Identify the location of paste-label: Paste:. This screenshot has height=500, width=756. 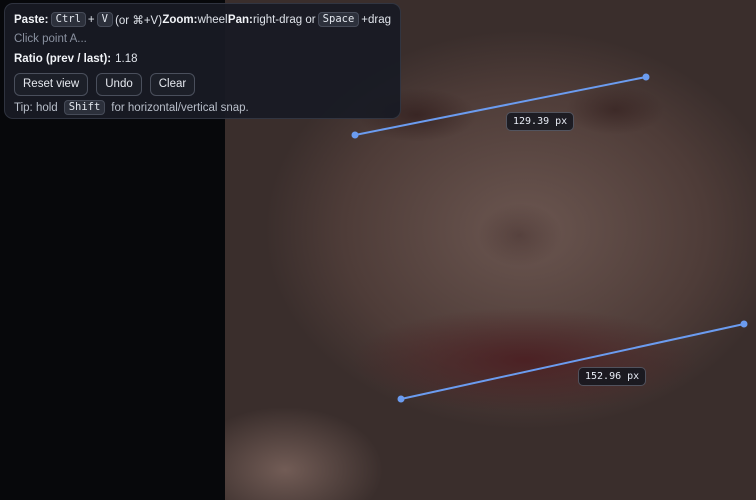
(31, 19).